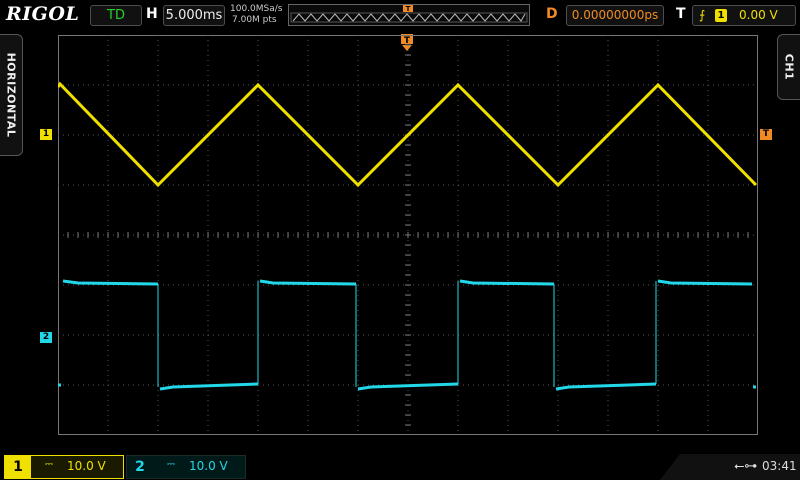  What do you see at coordinates (408, 9) in the screenshot?
I see `memory-trigger-marker: T` at bounding box center [408, 9].